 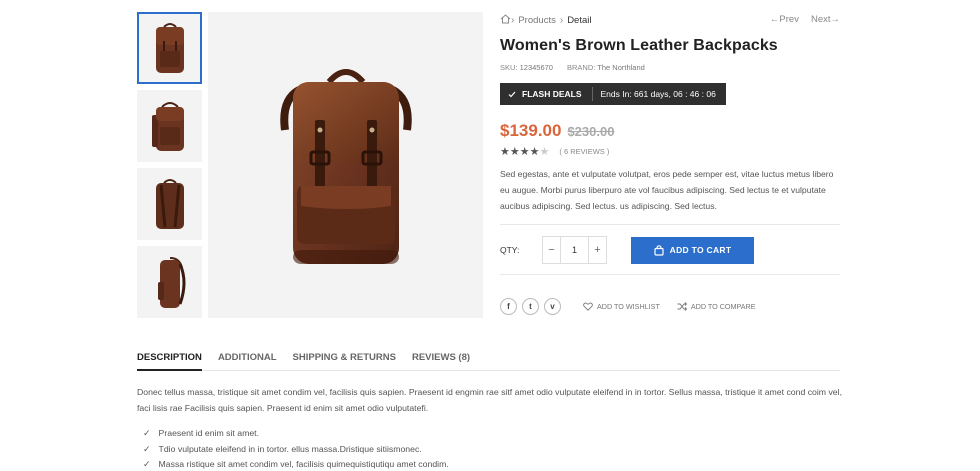 I want to click on facebook-icon: f, so click(x=508, y=306).